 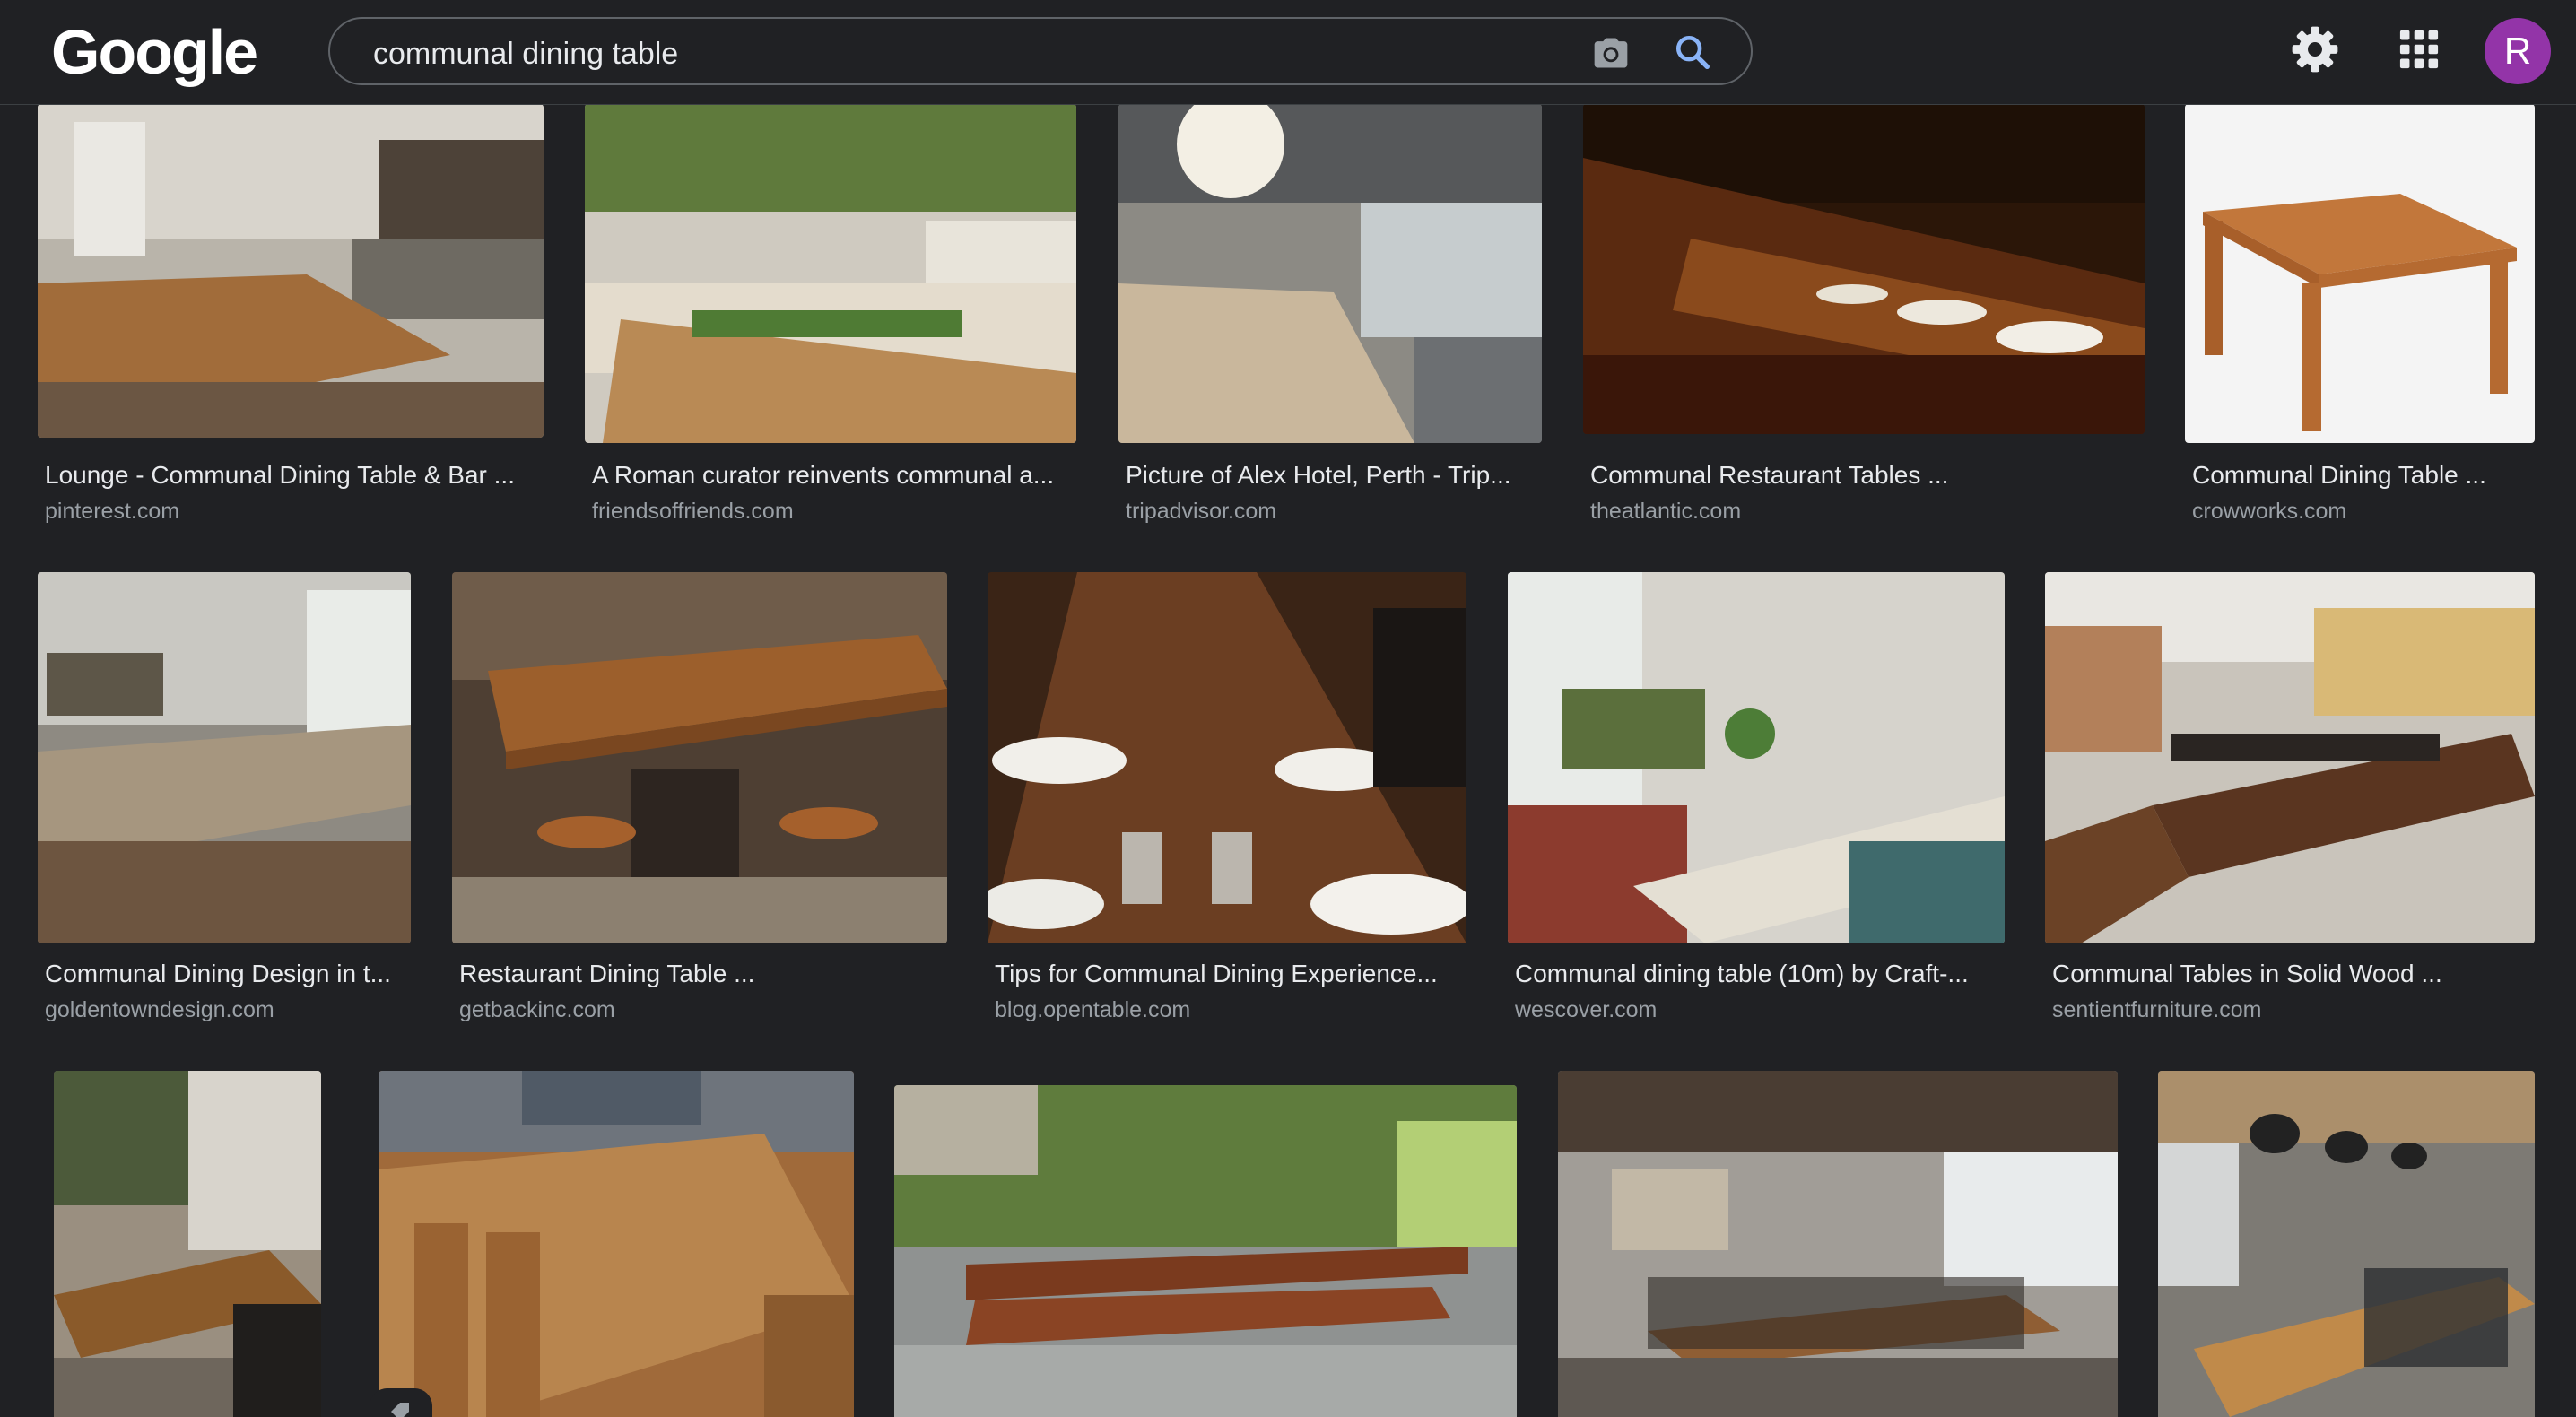 I want to click on result-domain: pinterest.com, so click(x=112, y=512).